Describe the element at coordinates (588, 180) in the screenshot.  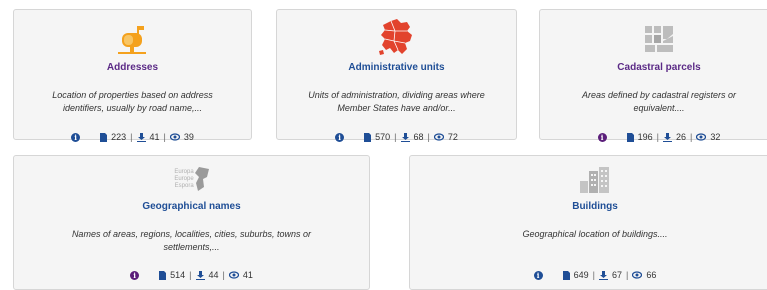
I see `buildings-icon` at that location.